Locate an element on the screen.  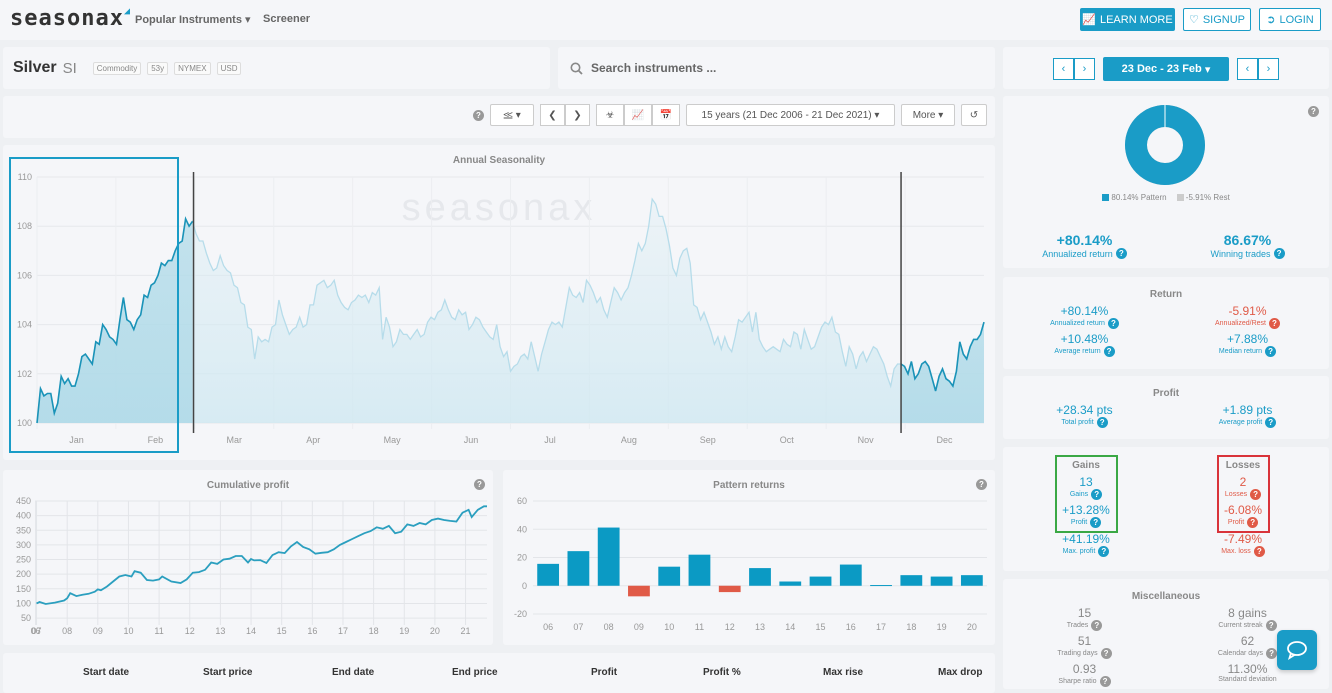
date-range-dropdown: 23 Dec - 23 Feb ▾ is located at coordinates (1166, 69).